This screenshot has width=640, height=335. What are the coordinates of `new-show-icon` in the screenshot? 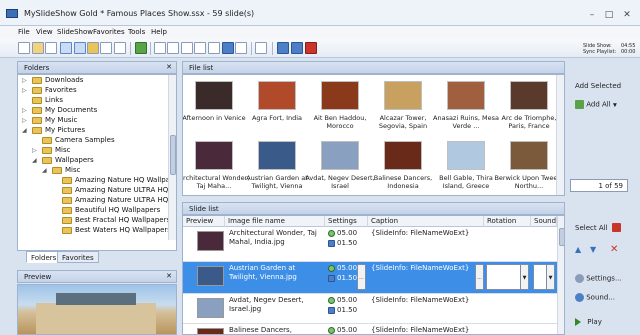 It's located at (24, 48).